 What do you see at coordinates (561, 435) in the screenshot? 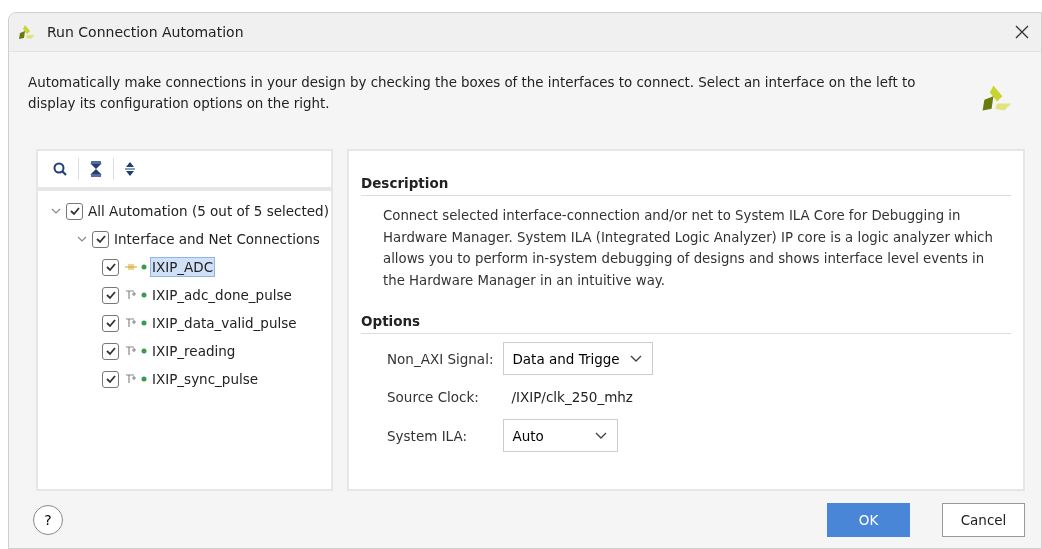
I see `dropdown: Auto` at bounding box center [561, 435].